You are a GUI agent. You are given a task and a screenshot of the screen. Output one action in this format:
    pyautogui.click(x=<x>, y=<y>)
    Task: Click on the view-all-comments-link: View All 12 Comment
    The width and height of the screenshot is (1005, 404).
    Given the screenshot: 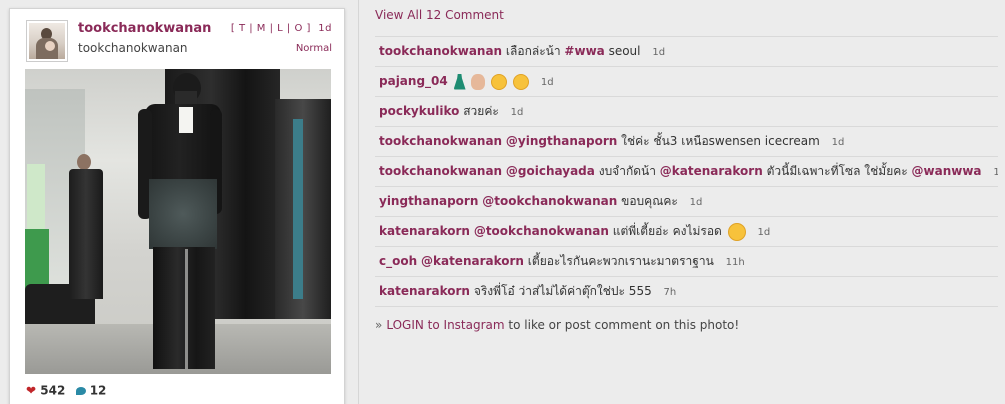 What is the action you would take?
    pyautogui.click(x=439, y=15)
    